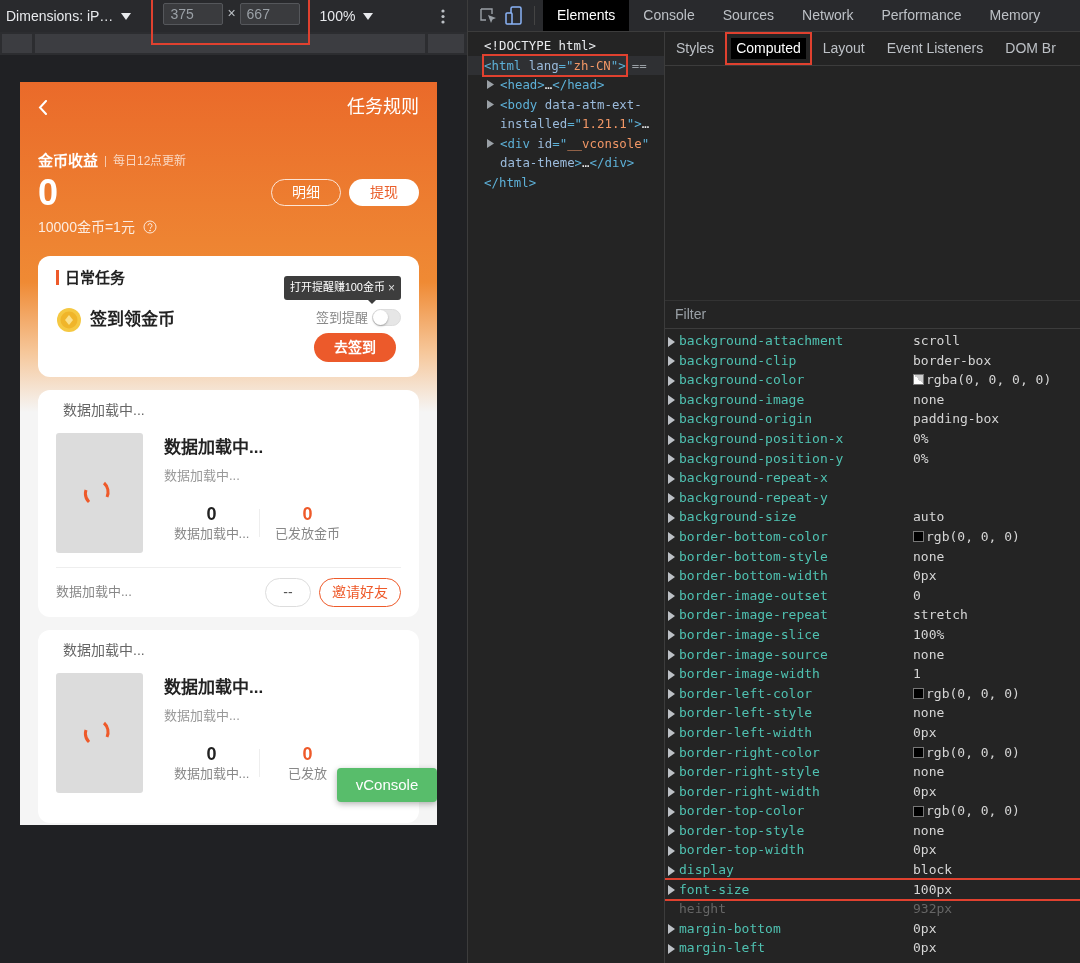  I want to click on devtools-tab: Elements, so click(586, 15).